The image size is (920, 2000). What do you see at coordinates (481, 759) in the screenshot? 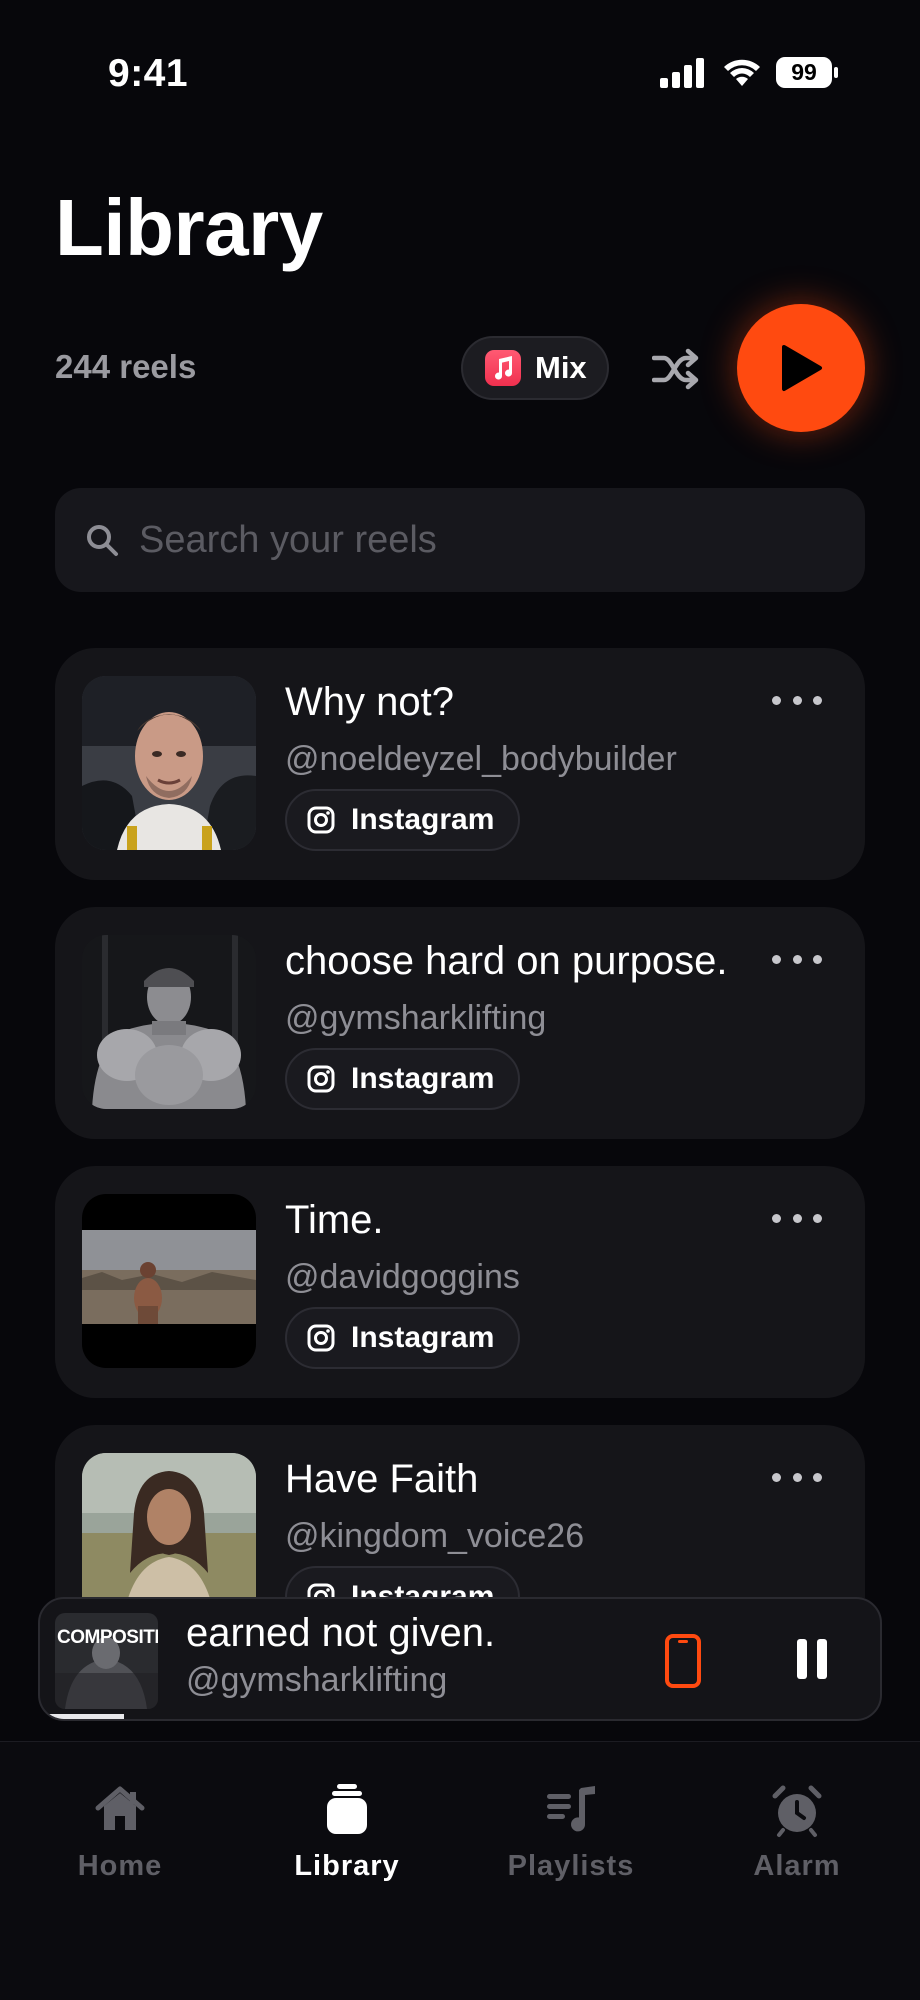
I see `reel-handle: @noeldeyzel_bodybuilder` at bounding box center [481, 759].